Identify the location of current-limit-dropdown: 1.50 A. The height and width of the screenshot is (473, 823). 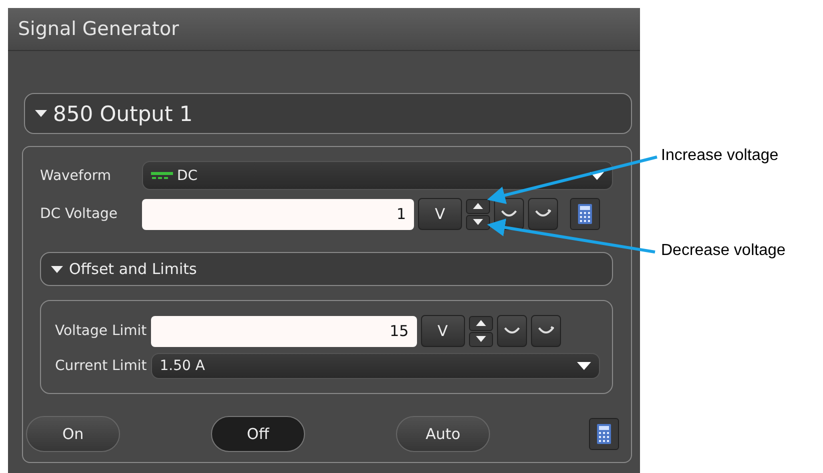
(375, 366).